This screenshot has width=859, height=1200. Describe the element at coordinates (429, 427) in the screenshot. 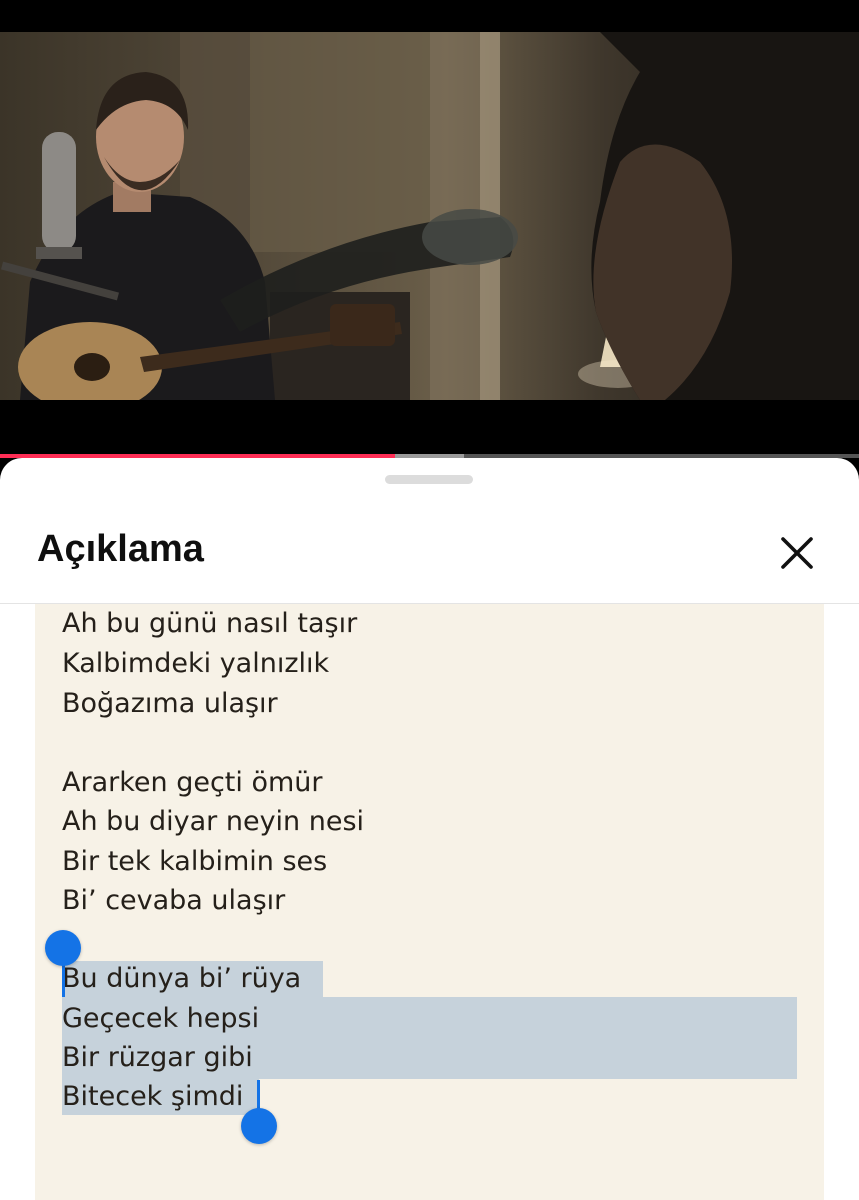

I see `video-letterbox` at that location.